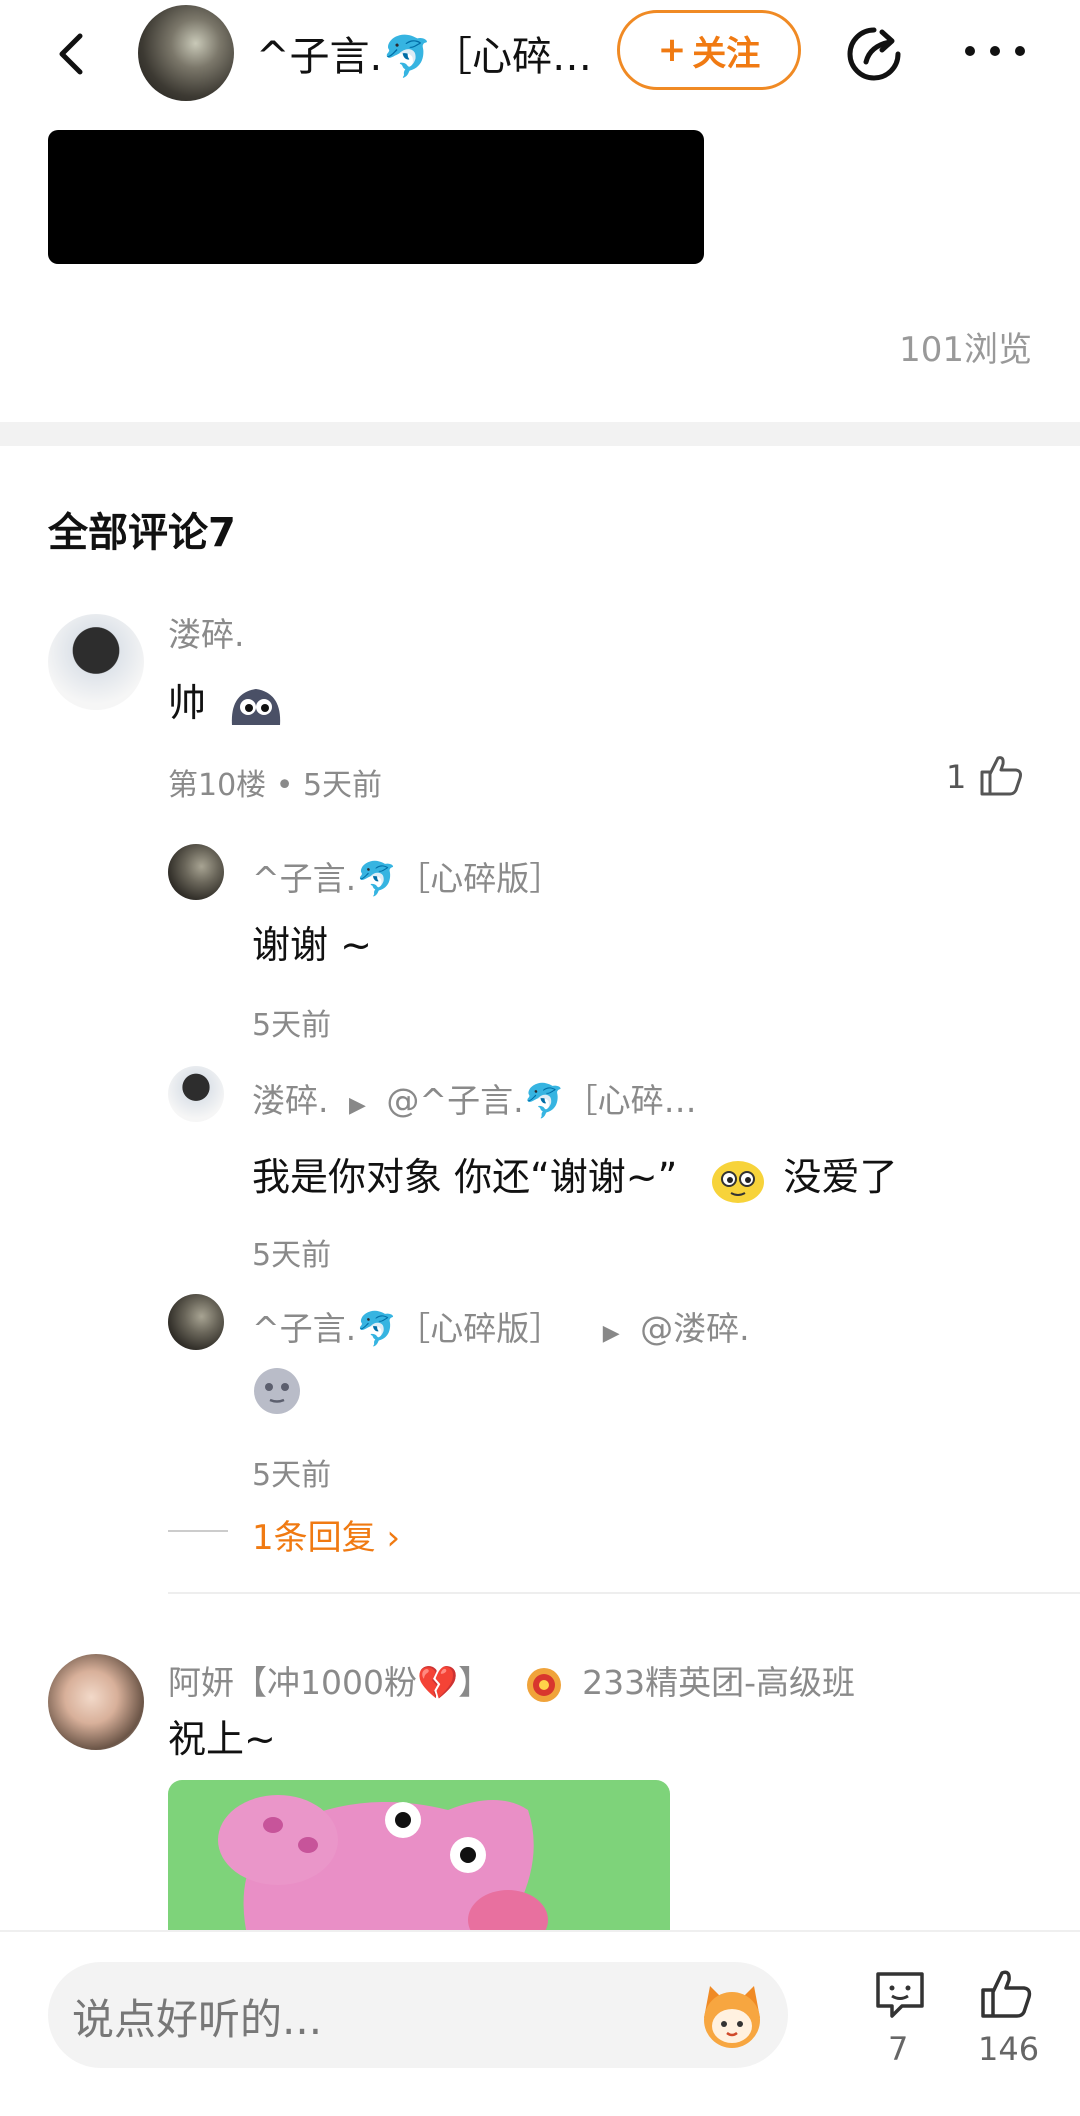  What do you see at coordinates (383, 1867) in the screenshot?
I see `pig-illustration` at bounding box center [383, 1867].